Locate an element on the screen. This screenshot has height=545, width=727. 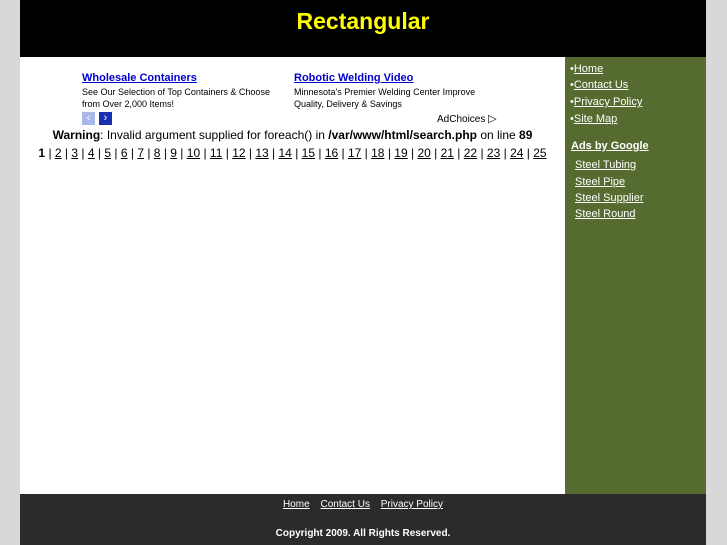
site-header: Rectangular is located at coordinates (363, 28).